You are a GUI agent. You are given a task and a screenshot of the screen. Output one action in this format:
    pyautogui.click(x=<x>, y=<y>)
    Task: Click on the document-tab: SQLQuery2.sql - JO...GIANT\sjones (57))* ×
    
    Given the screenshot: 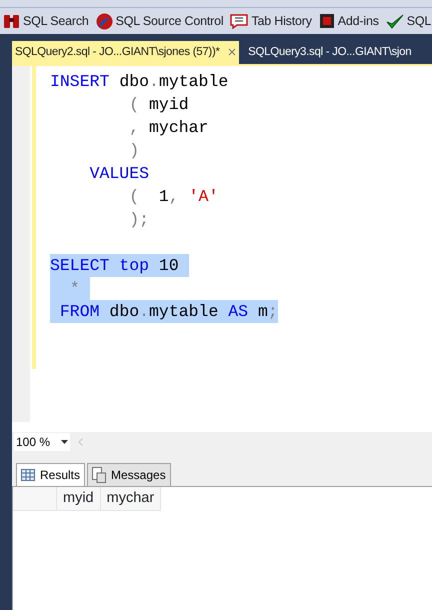 What is the action you would take?
    pyautogui.click(x=126, y=52)
    